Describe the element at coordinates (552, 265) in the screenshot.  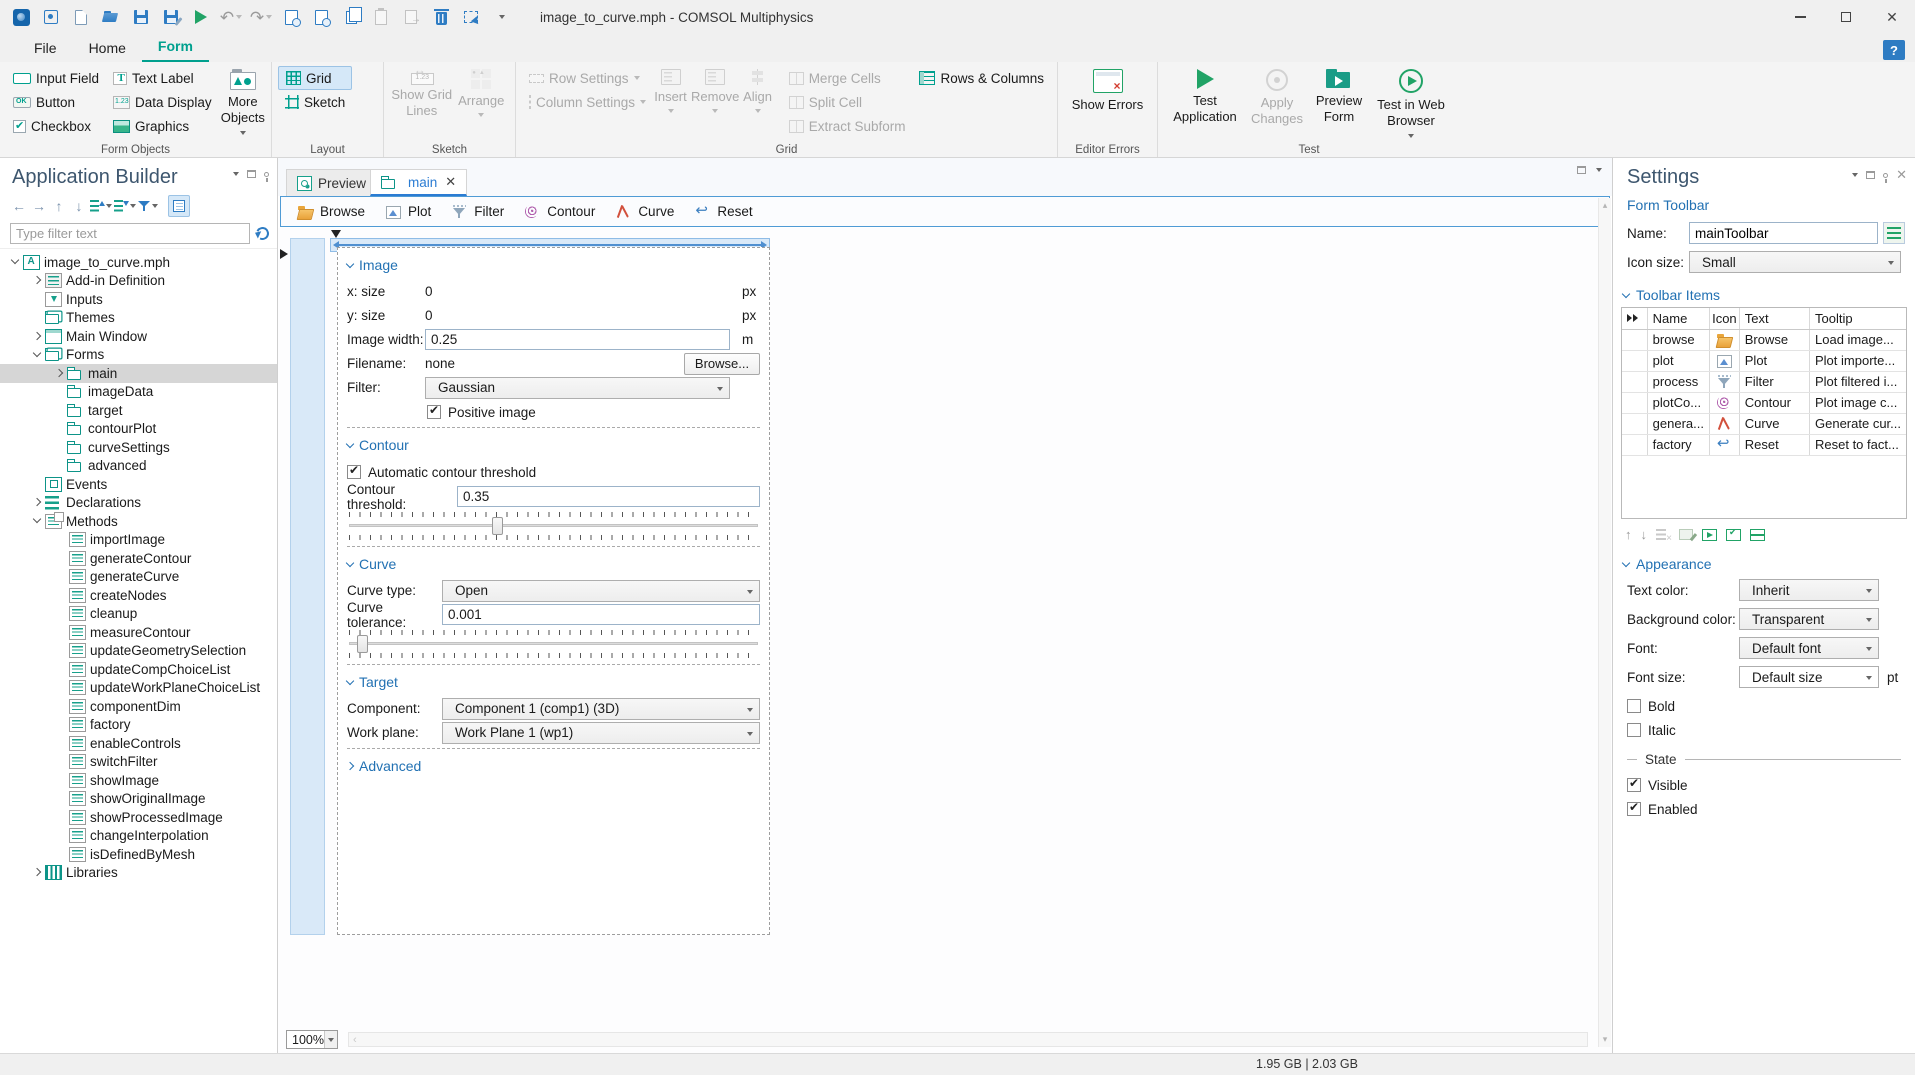
I see `section-image-header: Image` at that location.